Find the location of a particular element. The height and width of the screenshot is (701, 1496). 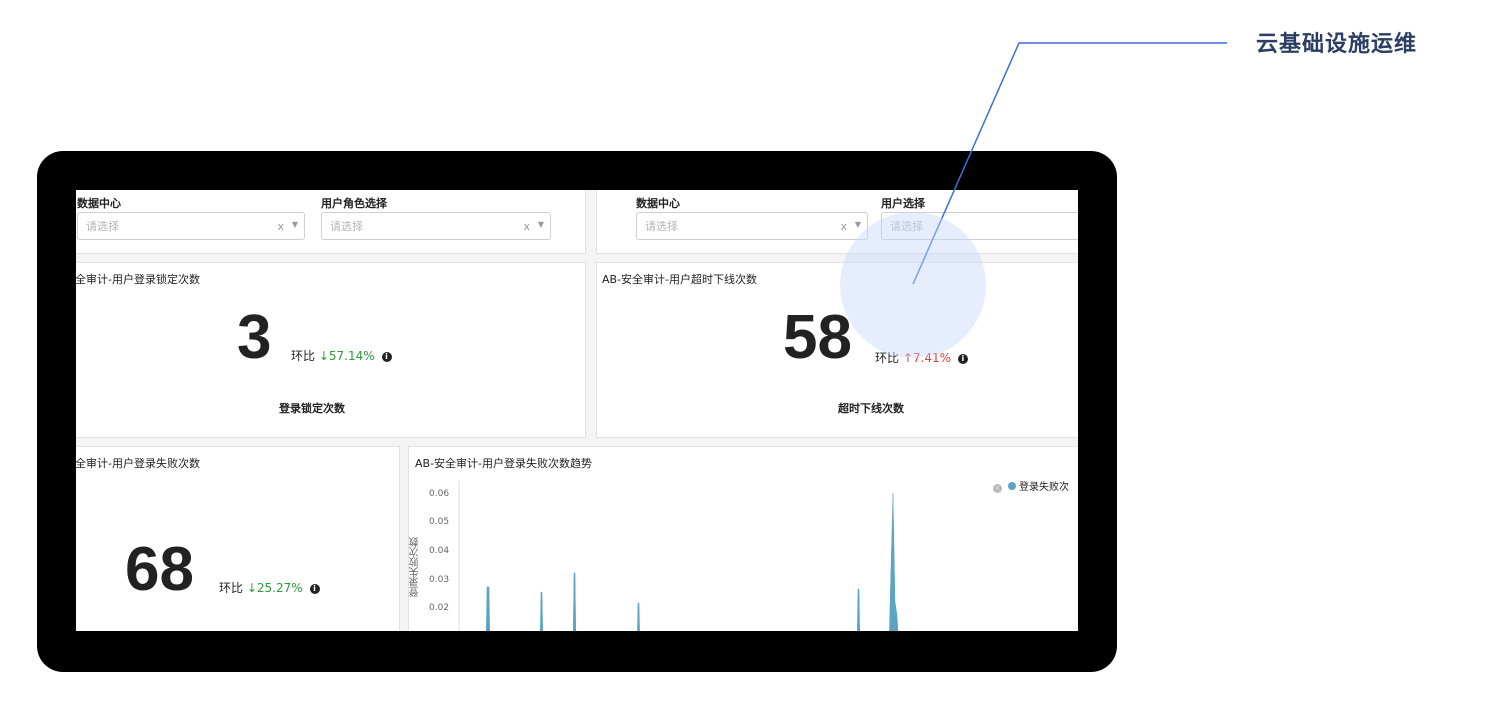

callout-title: 云基础设施运维 is located at coordinates (1337, 44).